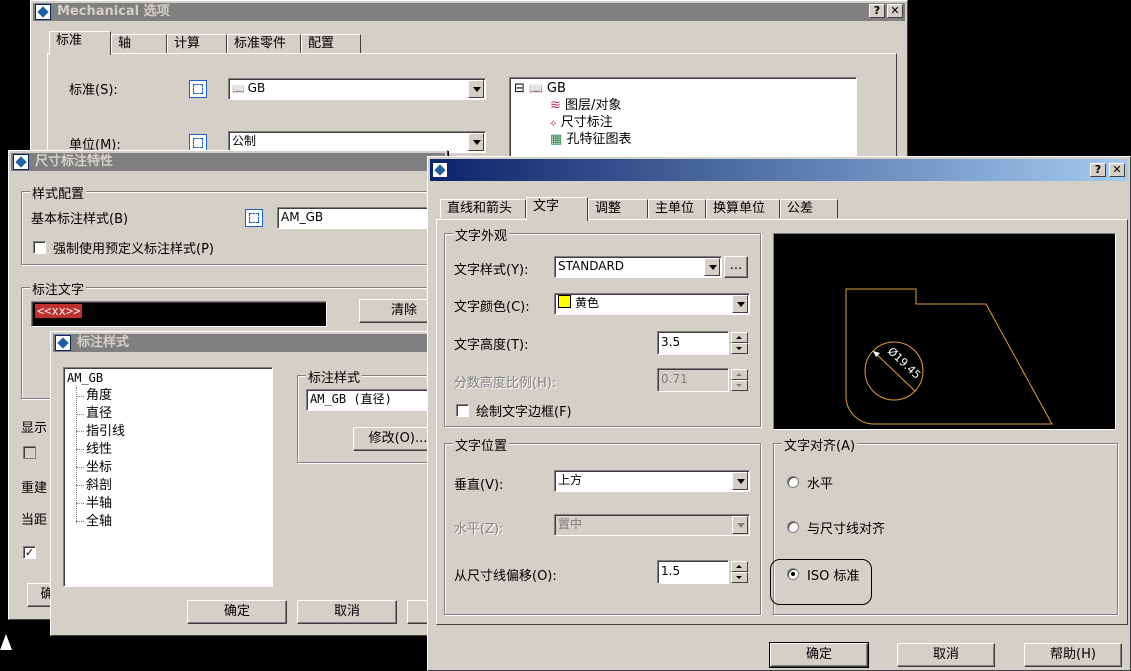 This screenshot has height=671, width=1131. I want to click on text-color-select: 黄色, so click(652, 304).